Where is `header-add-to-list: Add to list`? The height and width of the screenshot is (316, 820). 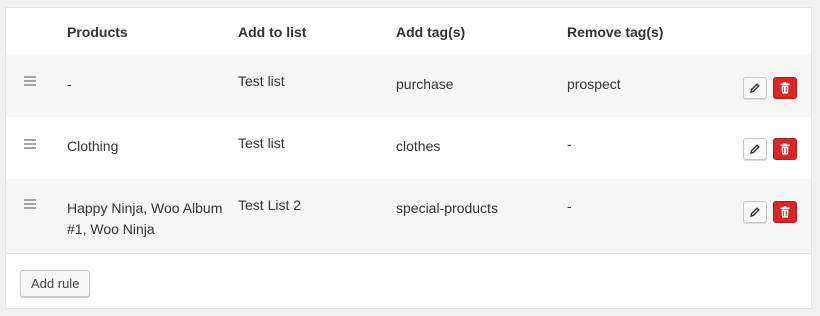 header-add-to-list: Add to list is located at coordinates (272, 32).